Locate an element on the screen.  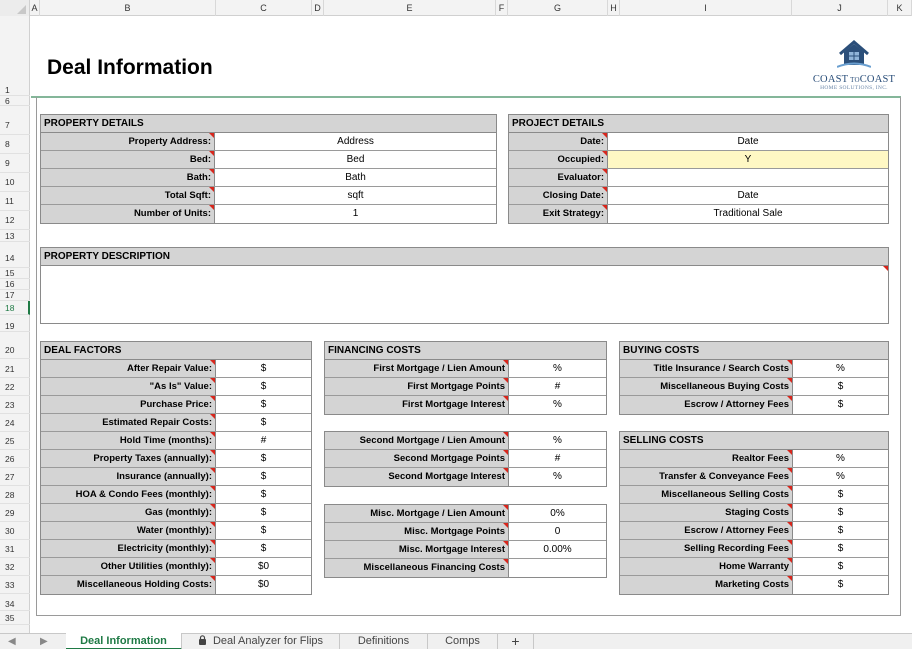
row-header: 14 is located at coordinates (15, 258).